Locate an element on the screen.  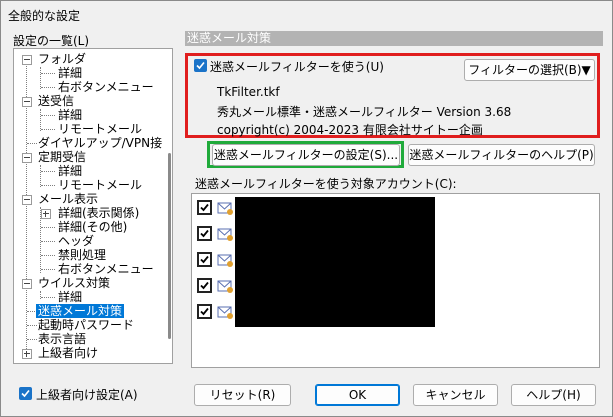
panel-header: 迷惑メール対策 is located at coordinates (394, 38).